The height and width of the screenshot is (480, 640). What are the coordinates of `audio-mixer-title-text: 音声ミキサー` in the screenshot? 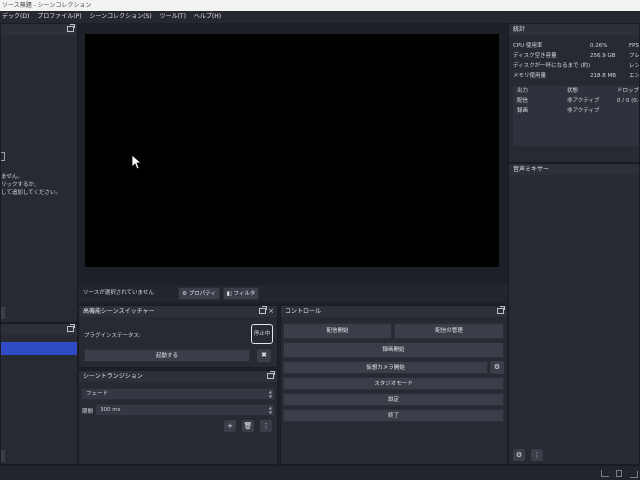 It's located at (531, 169).